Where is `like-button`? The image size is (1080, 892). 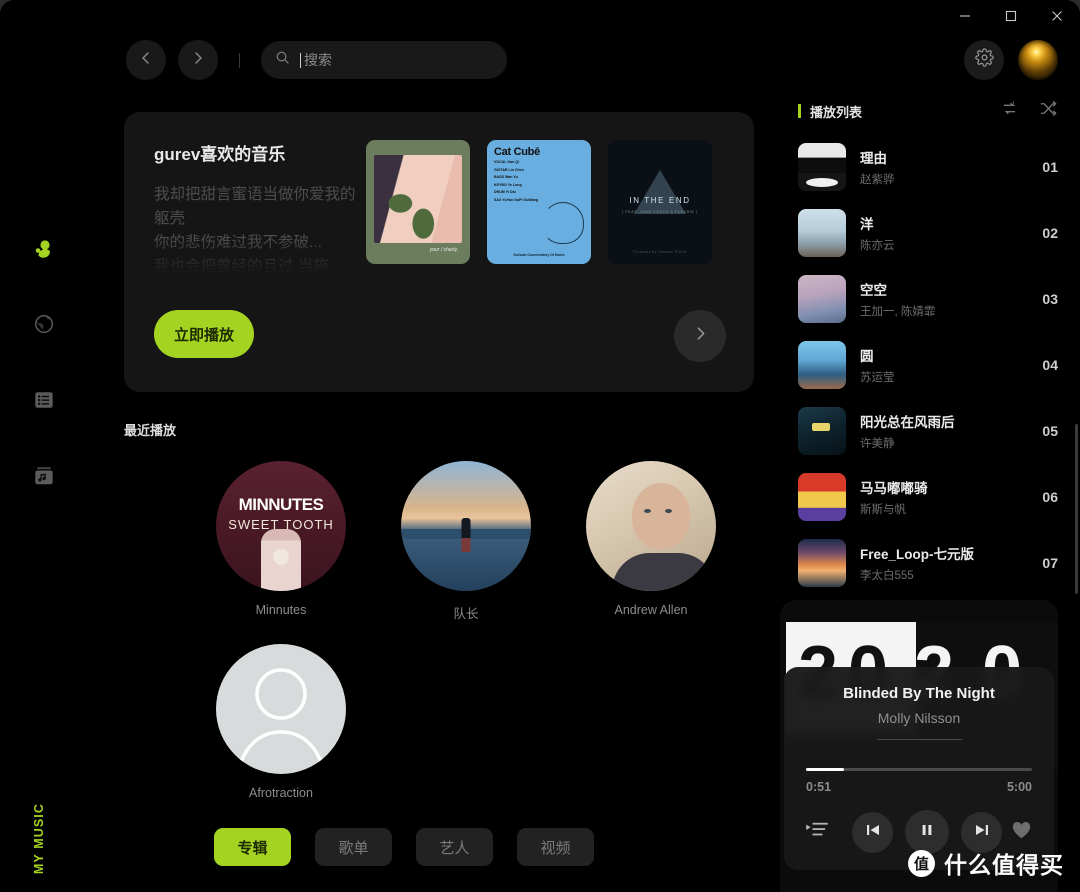
like-button is located at coordinates (1021, 832).